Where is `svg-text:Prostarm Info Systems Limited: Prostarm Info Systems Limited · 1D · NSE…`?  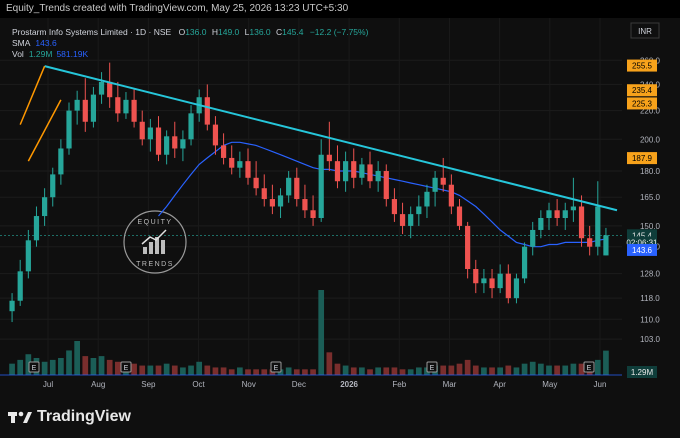 svg-text:Prostarm Info Systems Limited: Prostarm Info Systems Limited · 1D · NSE… is located at coordinates (190, 32).